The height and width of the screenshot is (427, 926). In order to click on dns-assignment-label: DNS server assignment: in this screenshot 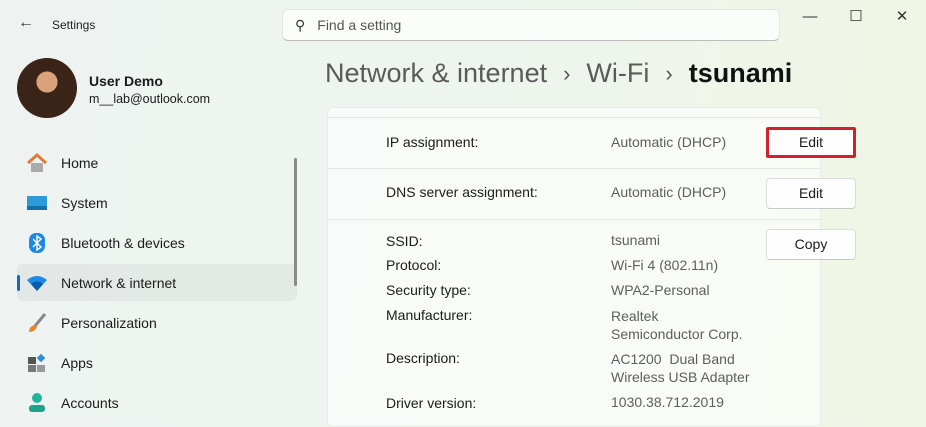, I will do `click(462, 192)`.